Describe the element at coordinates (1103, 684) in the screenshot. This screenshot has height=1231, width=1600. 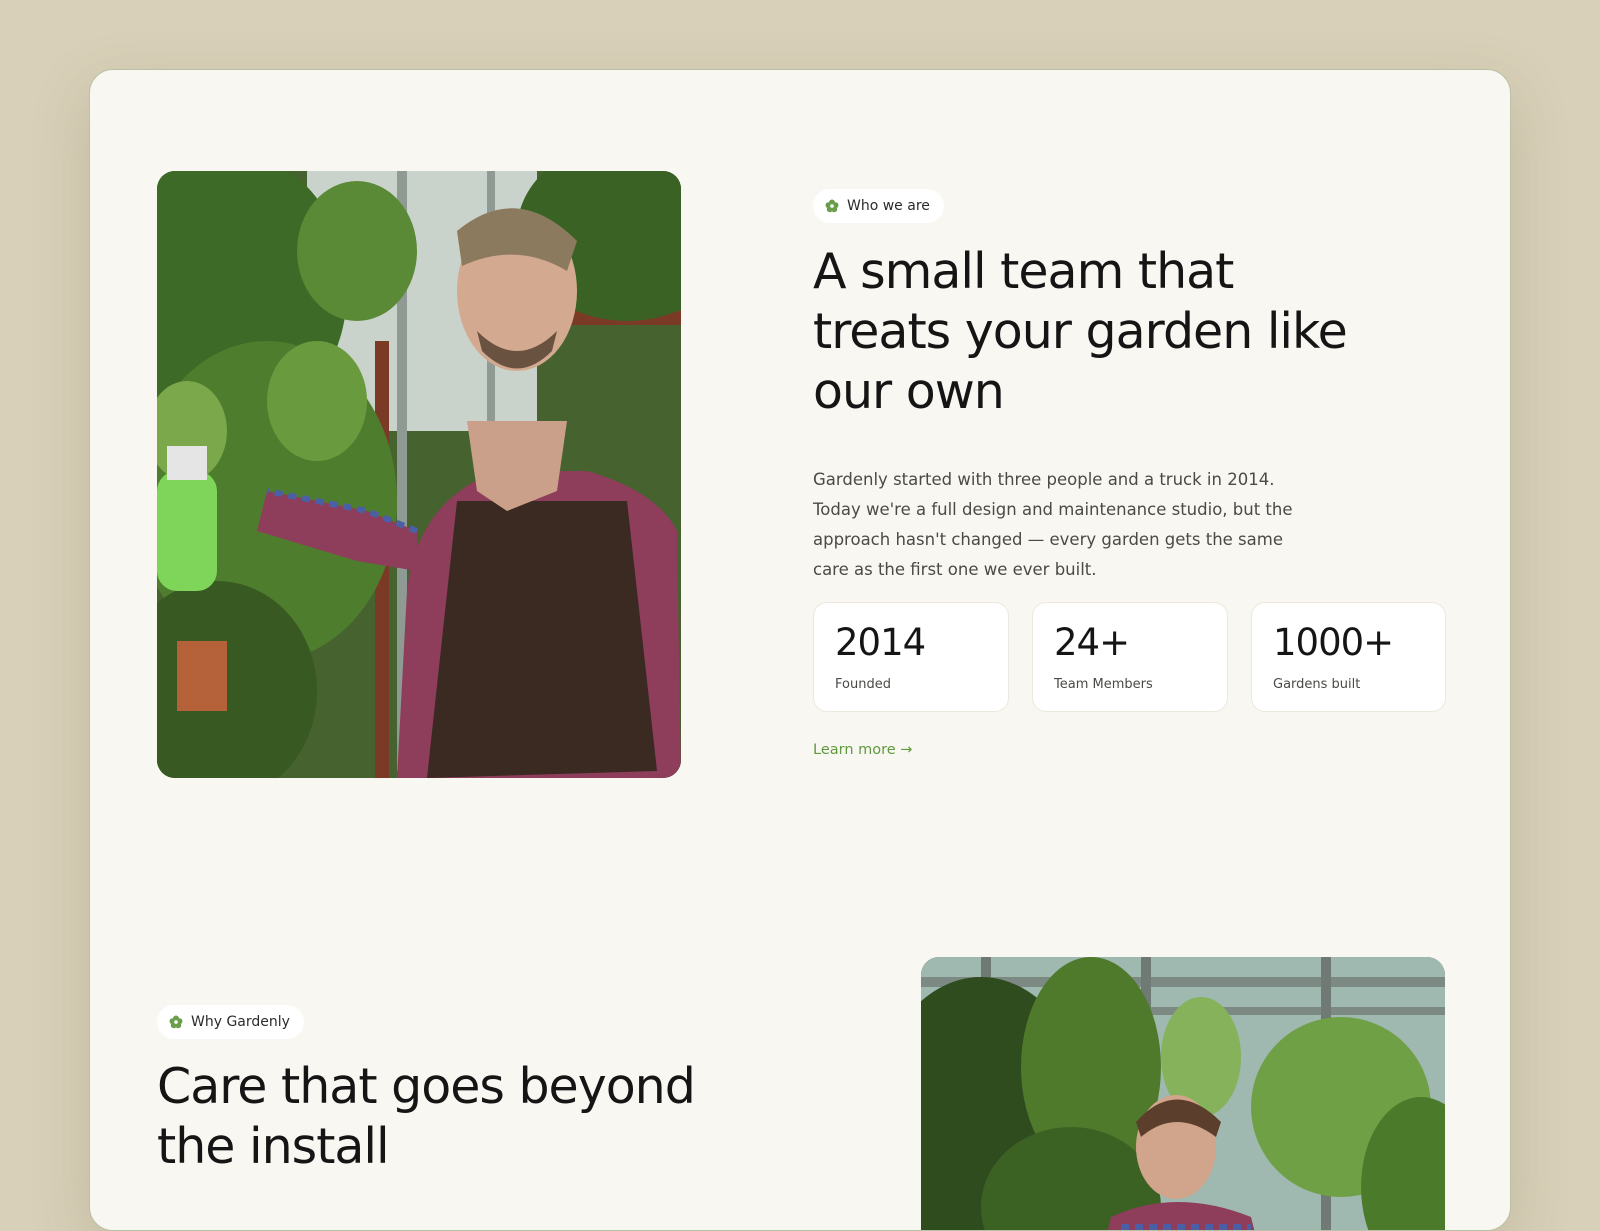
I see `stat-label: Team Members` at that location.